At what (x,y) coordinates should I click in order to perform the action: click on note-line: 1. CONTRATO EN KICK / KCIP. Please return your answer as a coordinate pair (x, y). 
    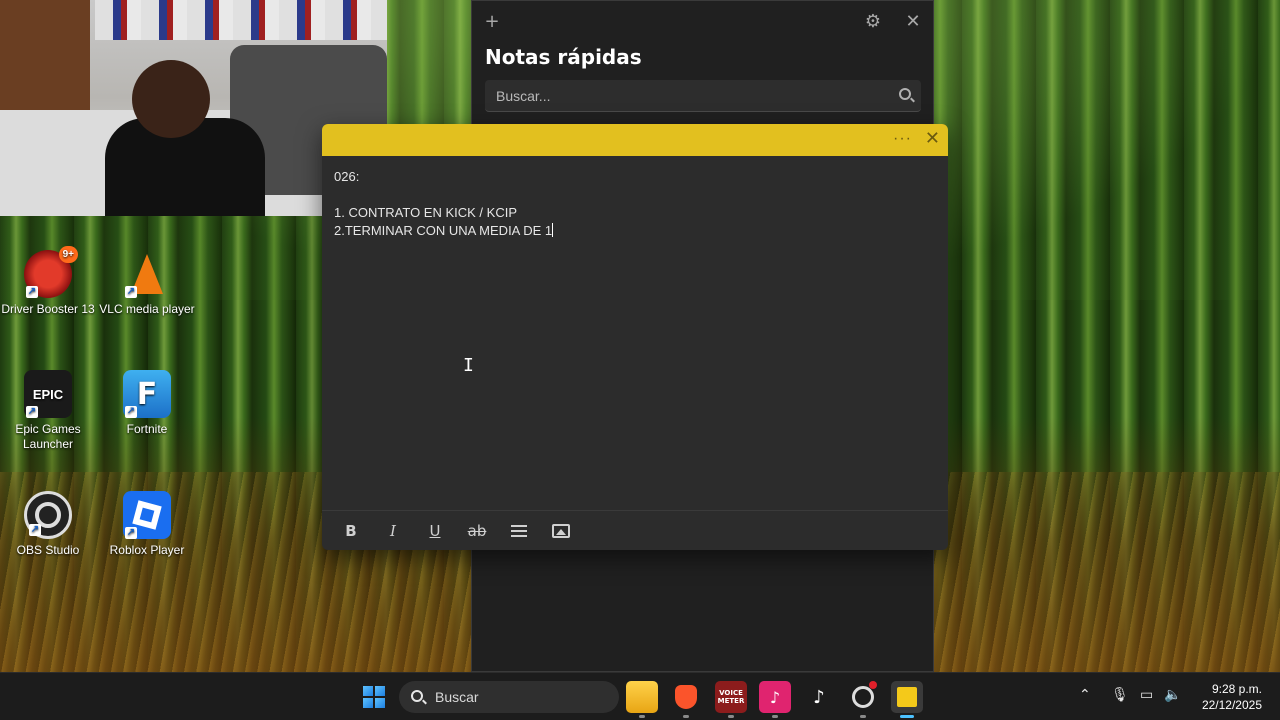
    Looking at the image, I should click on (425, 212).